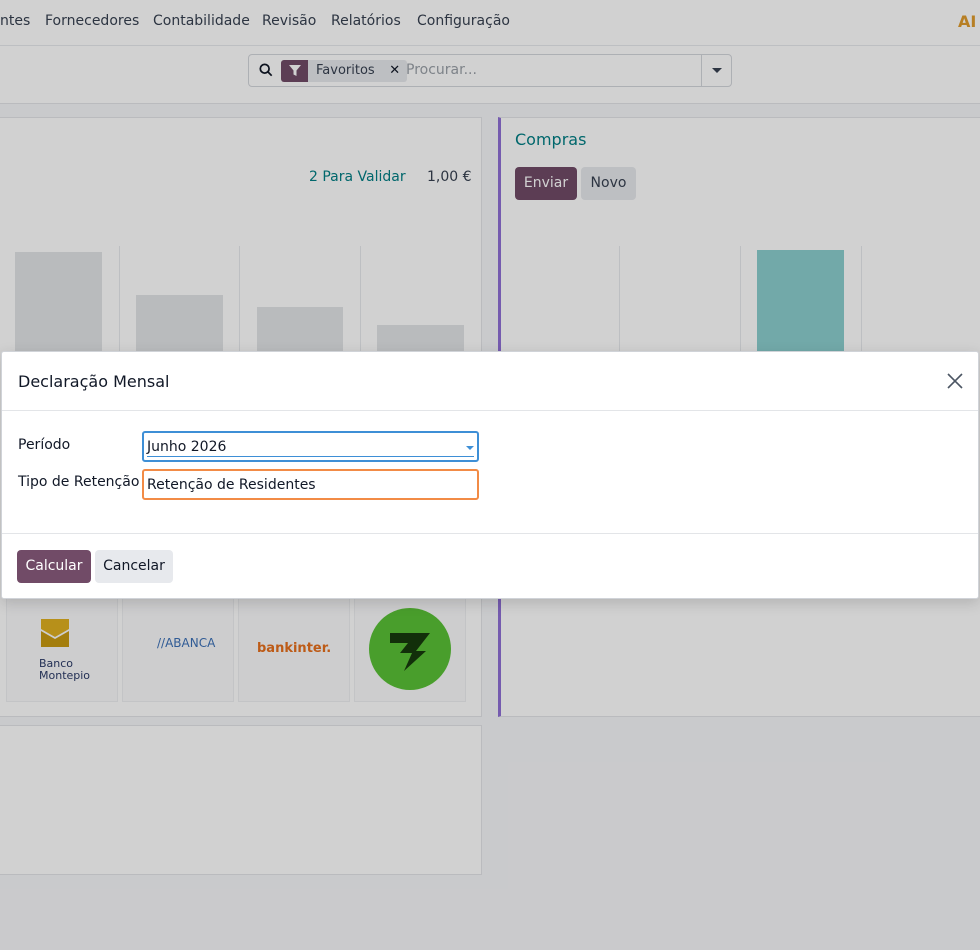 Image resolution: width=980 pixels, height=950 pixels. Describe the element at coordinates (310, 446) in the screenshot. I see `periodo-select: Junho 2026` at that location.